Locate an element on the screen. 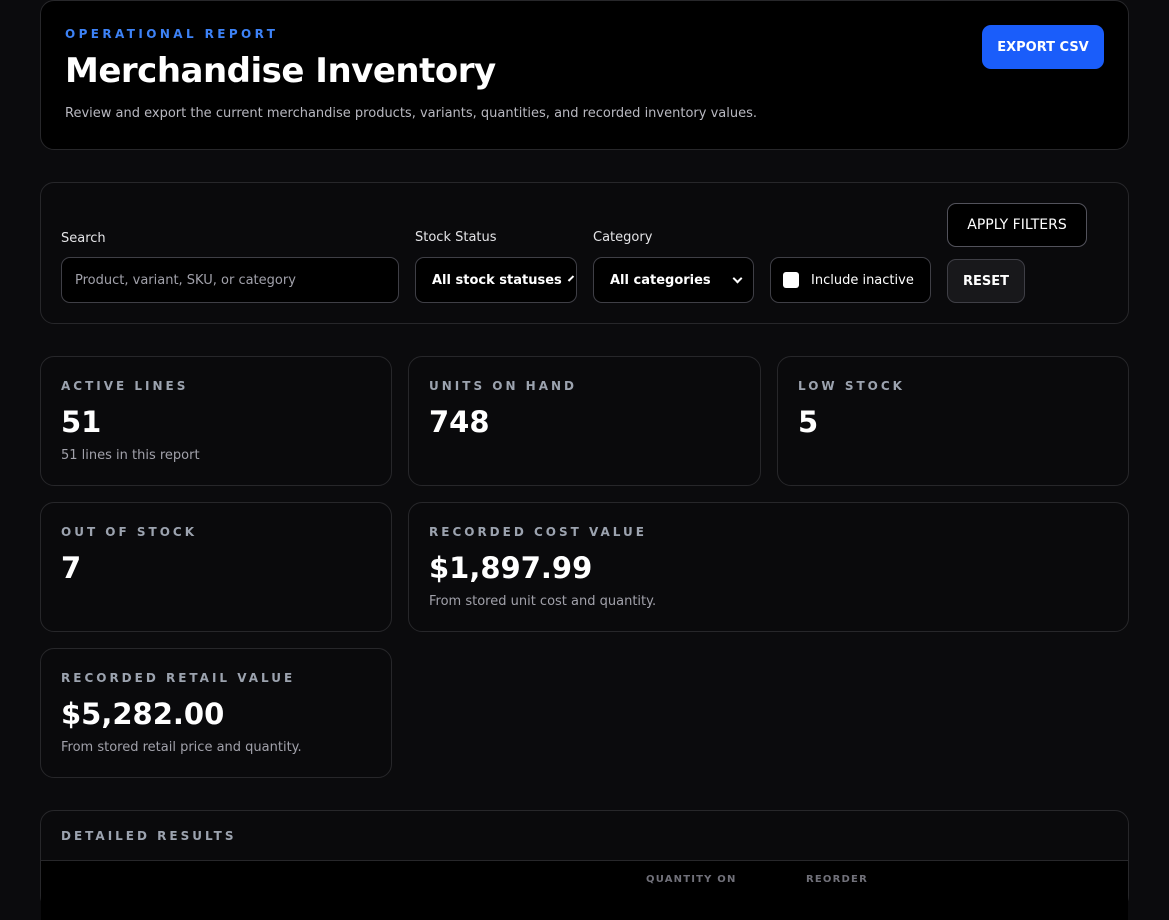 The image size is (1169, 920). search-label: Search is located at coordinates (83, 238).